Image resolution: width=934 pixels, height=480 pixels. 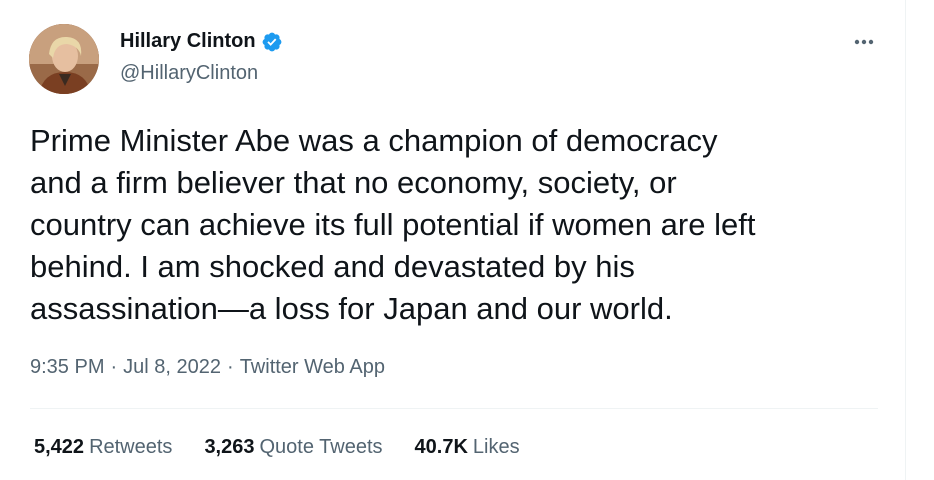 What do you see at coordinates (229, 447) in the screenshot?
I see `quote-tweets-count: 3,263` at bounding box center [229, 447].